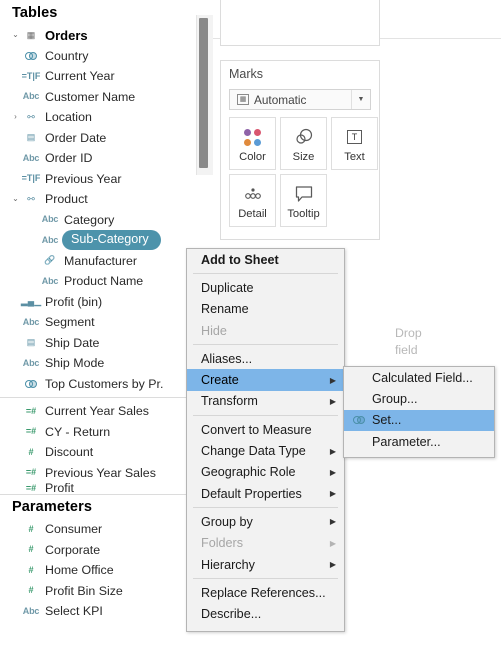  What do you see at coordinates (98, 529) in the screenshot?
I see `parameter-row-consumer: # Consumer` at bounding box center [98, 529].